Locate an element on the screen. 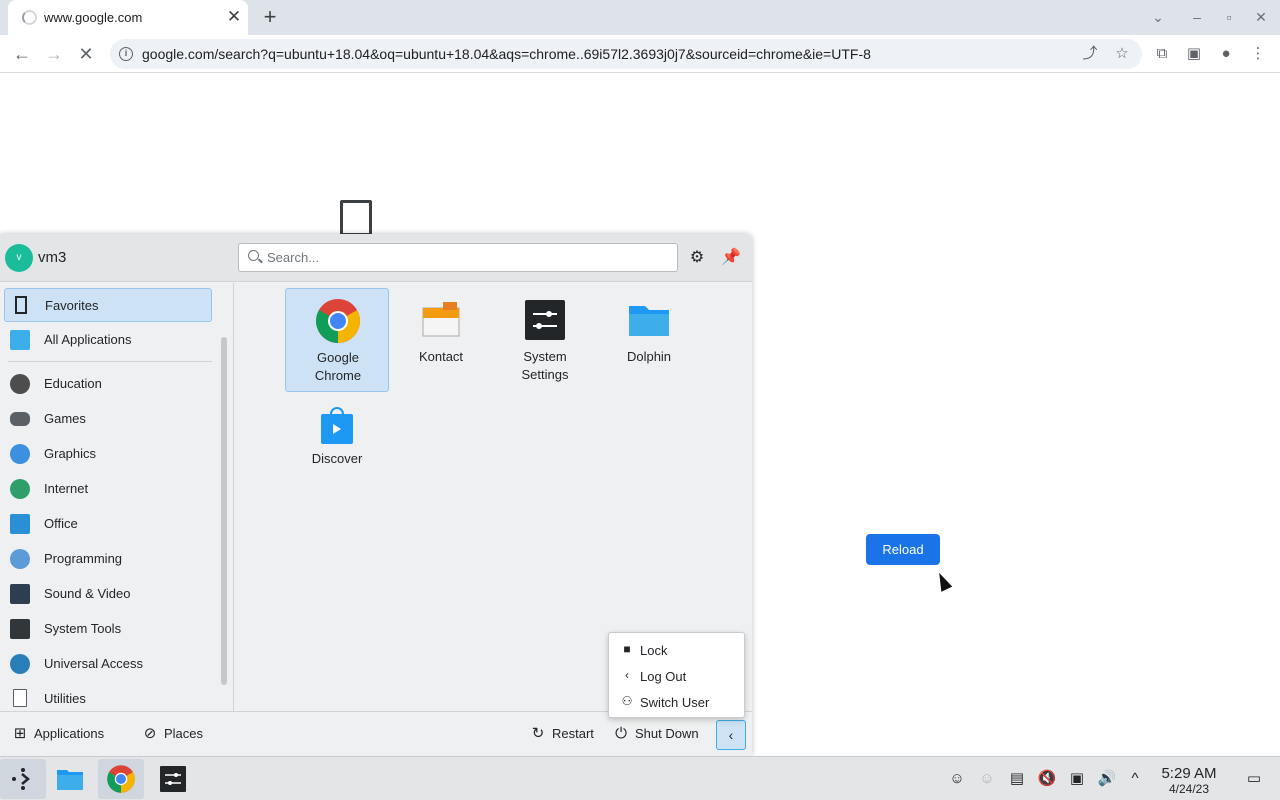 The height and width of the screenshot is (800, 1280). clock-time: 5:29 AM is located at coordinates (1189, 773).